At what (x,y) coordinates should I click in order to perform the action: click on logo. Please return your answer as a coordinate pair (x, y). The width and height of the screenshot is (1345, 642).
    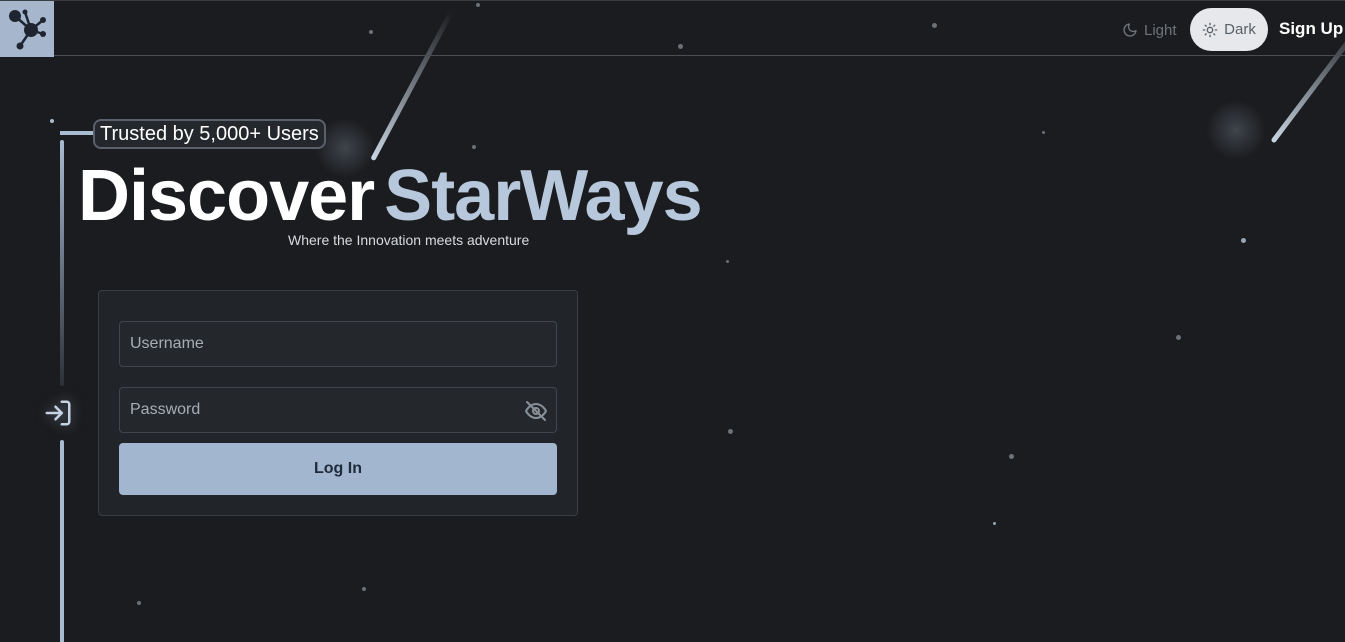
    Looking at the image, I should click on (27, 29).